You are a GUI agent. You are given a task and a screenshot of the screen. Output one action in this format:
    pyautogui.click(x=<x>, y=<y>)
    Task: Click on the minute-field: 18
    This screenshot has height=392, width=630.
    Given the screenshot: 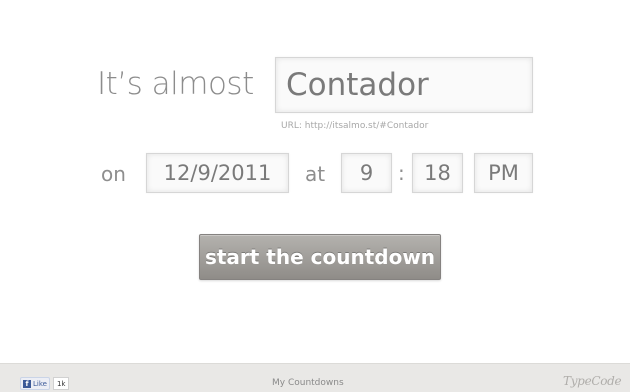 What is the action you would take?
    pyautogui.click(x=437, y=173)
    